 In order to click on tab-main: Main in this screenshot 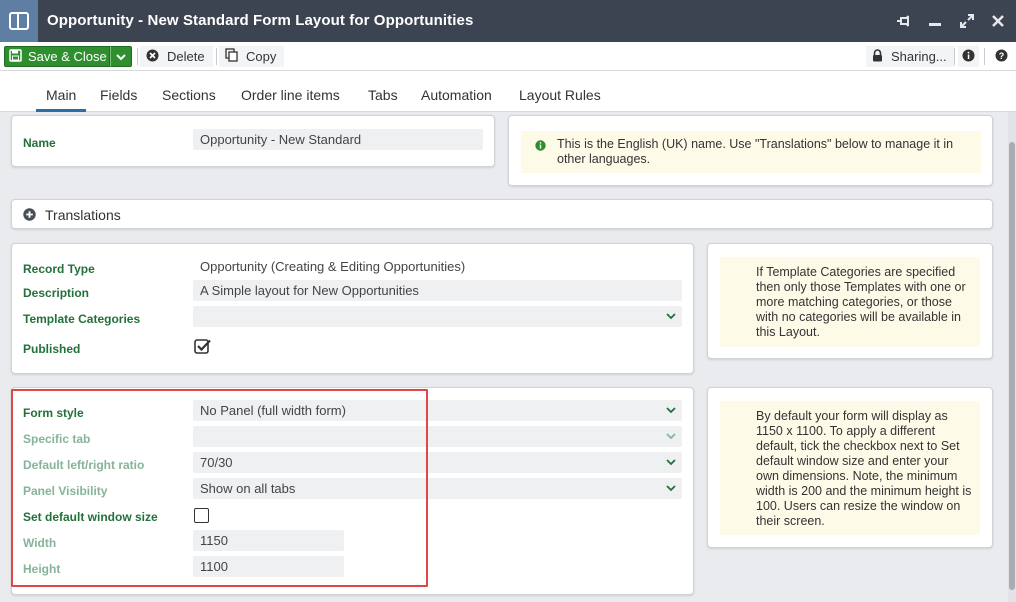, I will do `click(61, 91)`.